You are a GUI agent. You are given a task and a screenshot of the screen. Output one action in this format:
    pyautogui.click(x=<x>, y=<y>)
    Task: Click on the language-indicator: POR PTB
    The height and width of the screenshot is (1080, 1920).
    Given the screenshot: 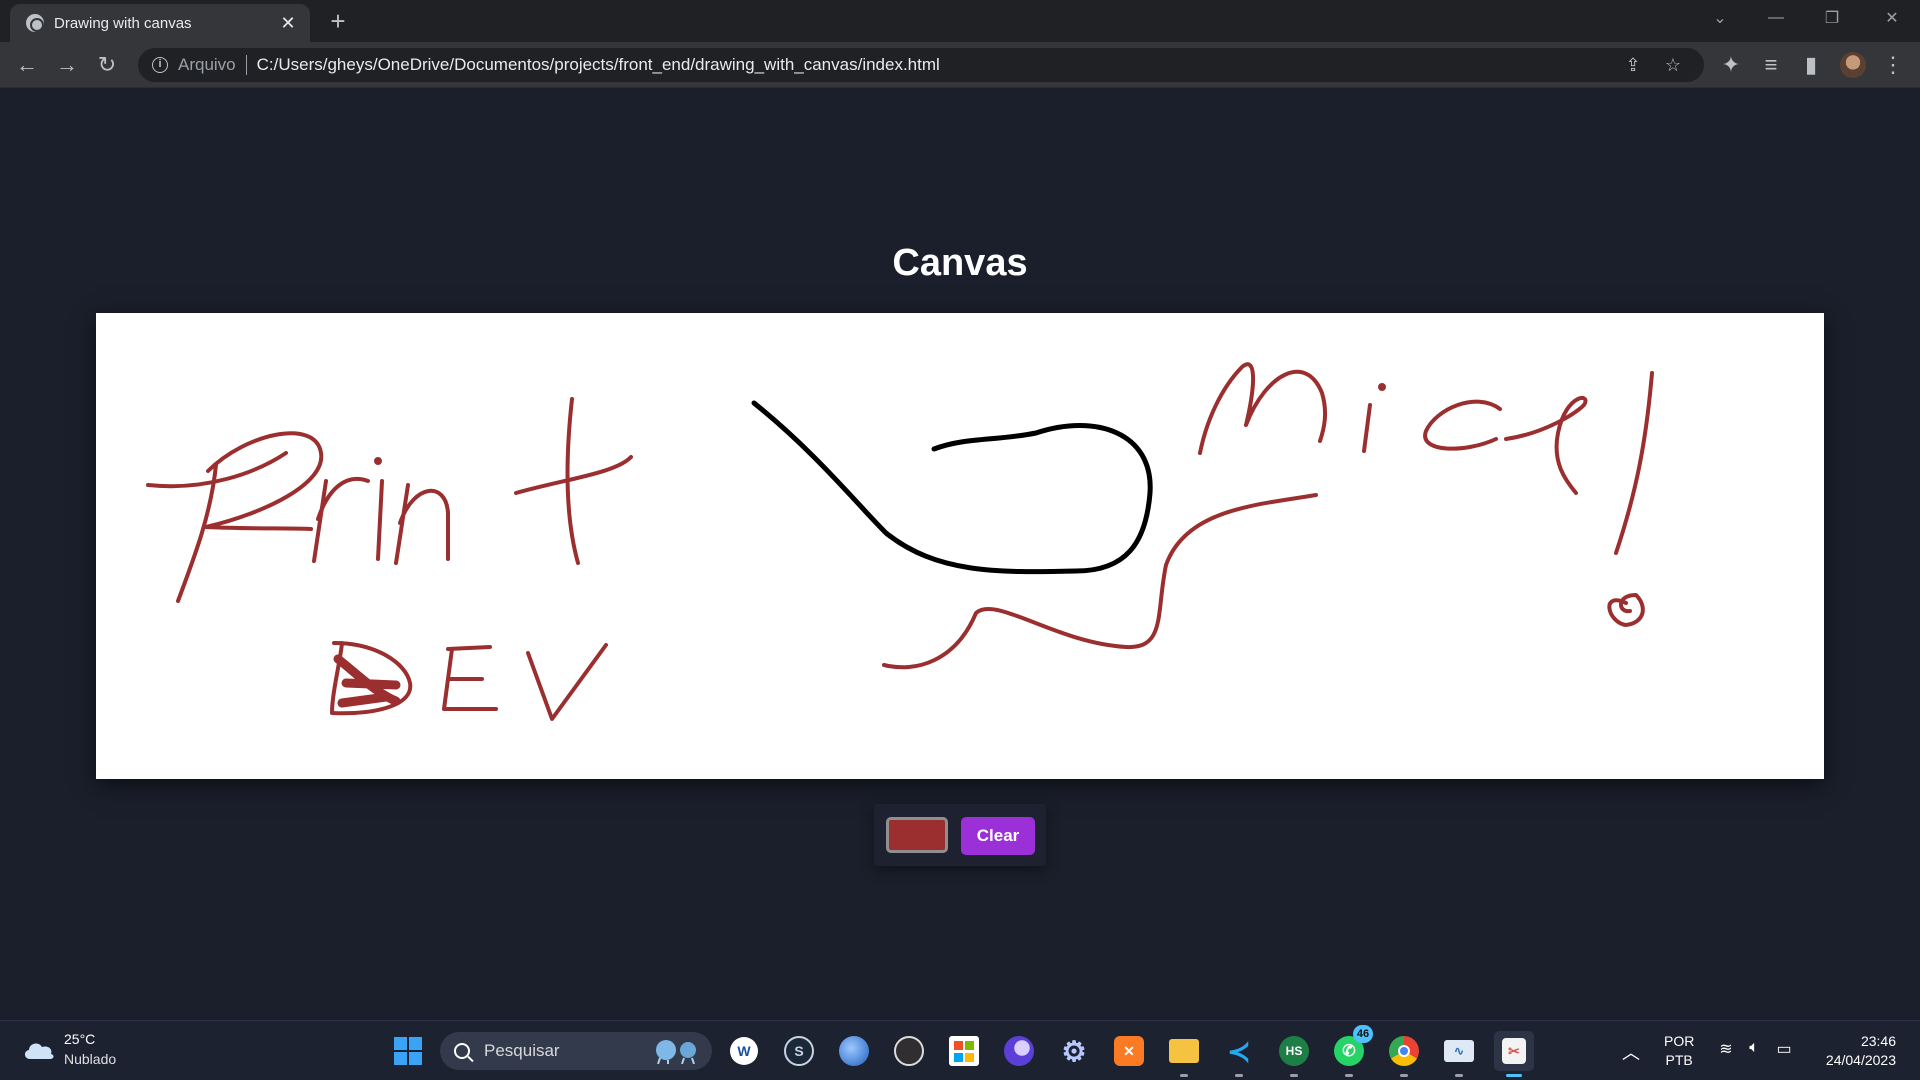 What is the action you would take?
    pyautogui.click(x=1679, y=1051)
    